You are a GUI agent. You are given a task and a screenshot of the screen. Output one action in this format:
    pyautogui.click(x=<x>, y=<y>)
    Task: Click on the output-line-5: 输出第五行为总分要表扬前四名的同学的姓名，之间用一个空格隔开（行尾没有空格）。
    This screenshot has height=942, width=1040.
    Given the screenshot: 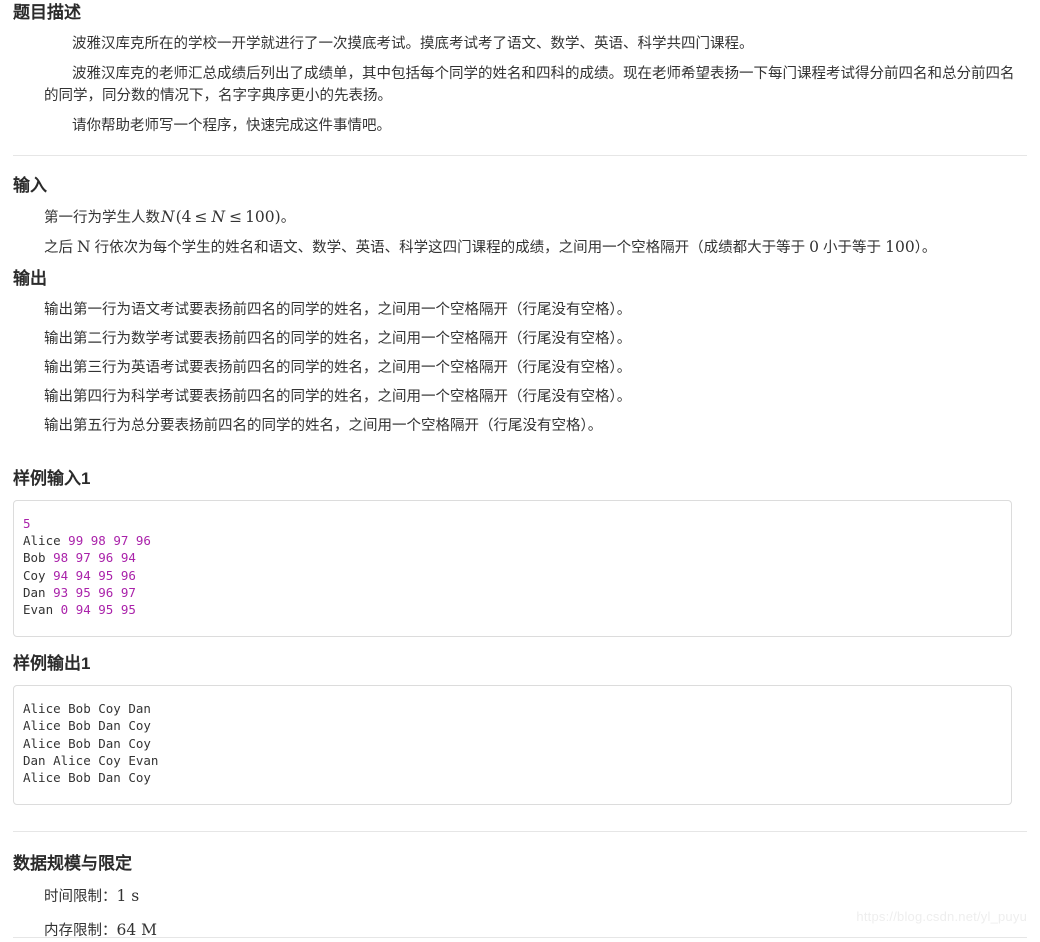 What is the action you would take?
    pyautogui.click(x=323, y=426)
    